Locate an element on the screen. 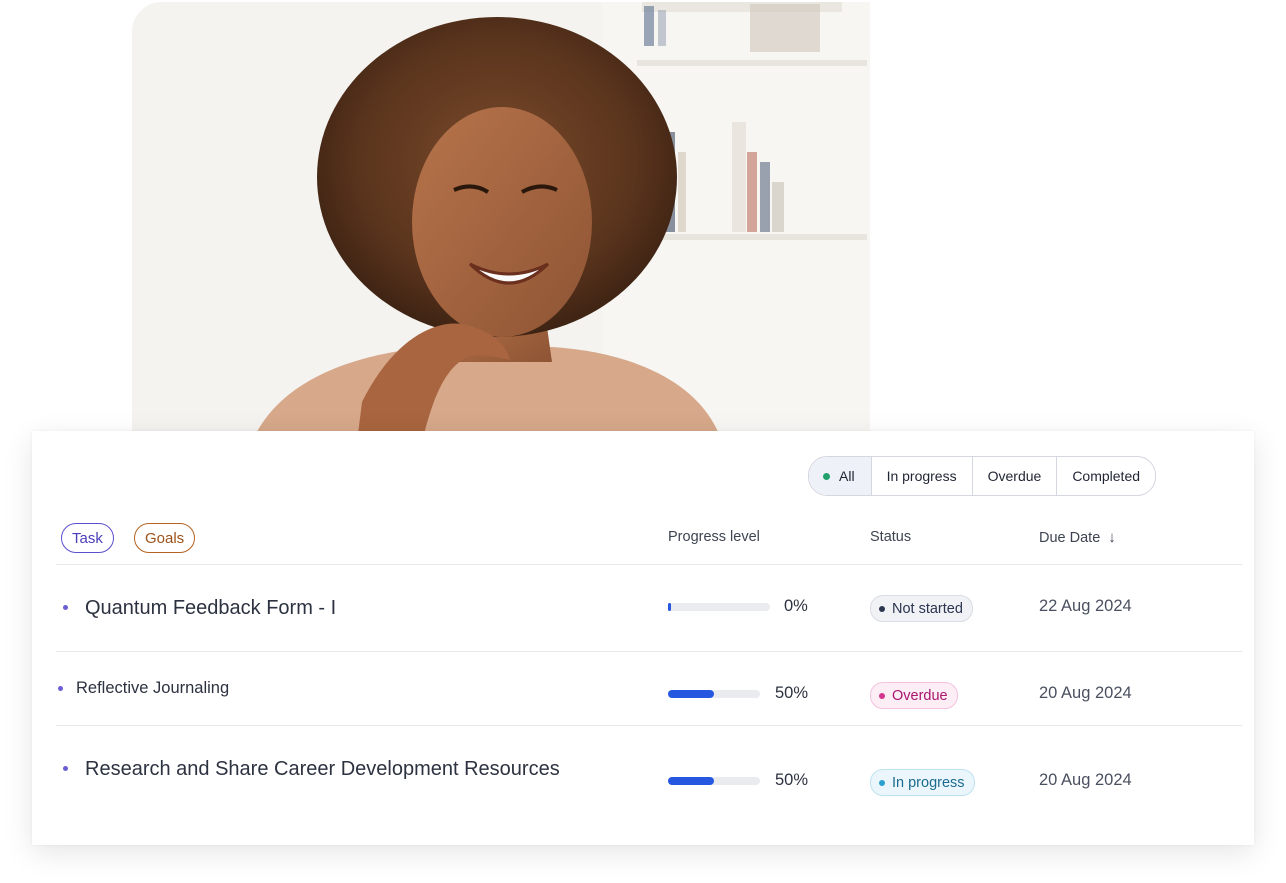 The height and width of the screenshot is (883, 1286). task-name: Quantum Feedback Form - I is located at coordinates (210, 608).